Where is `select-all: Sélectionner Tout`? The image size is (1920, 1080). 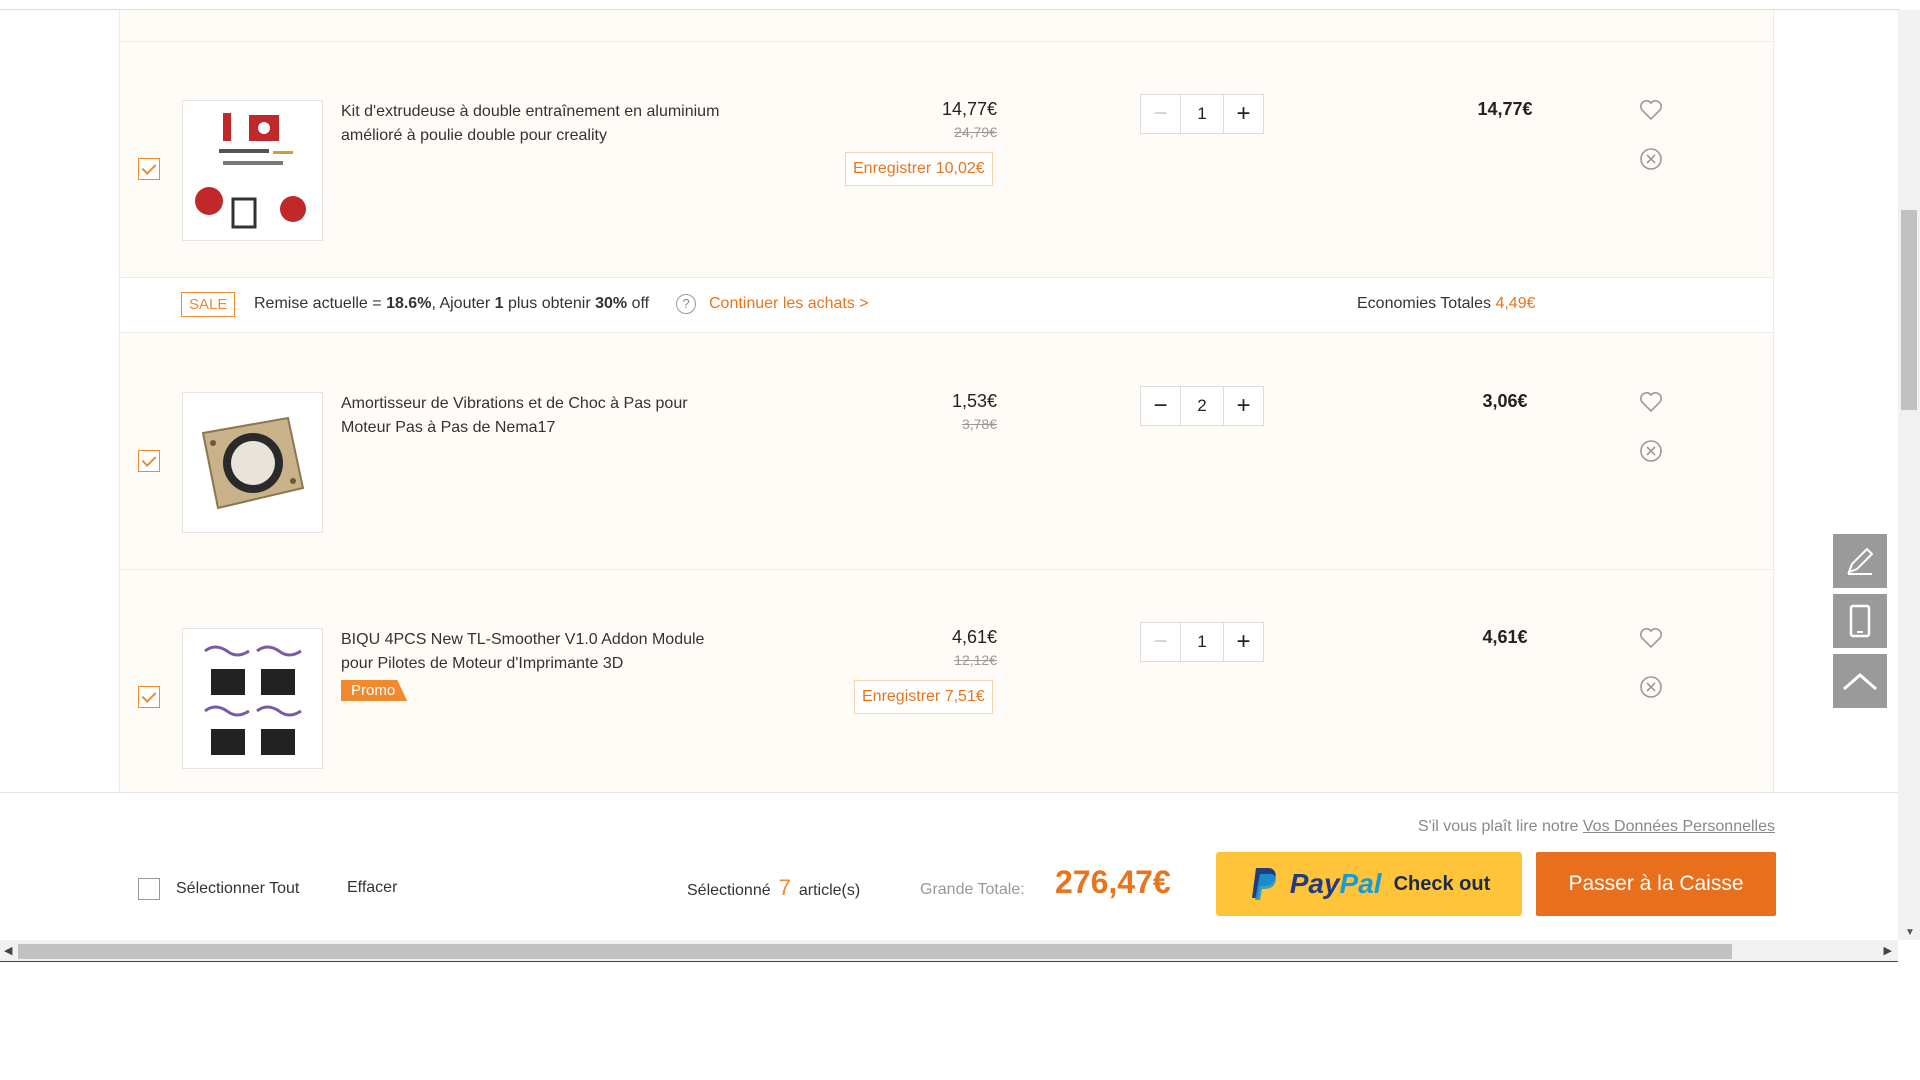
select-all: Sélectionner Tout is located at coordinates (218, 889).